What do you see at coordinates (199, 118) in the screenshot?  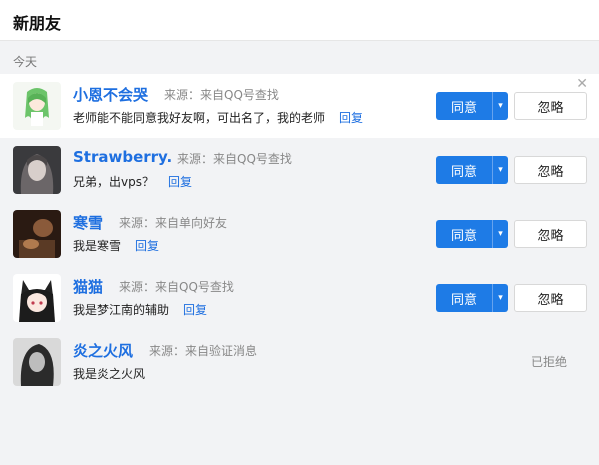 I see `message-text: 老师能不能同意我好友啊，可出名了，我的老师` at bounding box center [199, 118].